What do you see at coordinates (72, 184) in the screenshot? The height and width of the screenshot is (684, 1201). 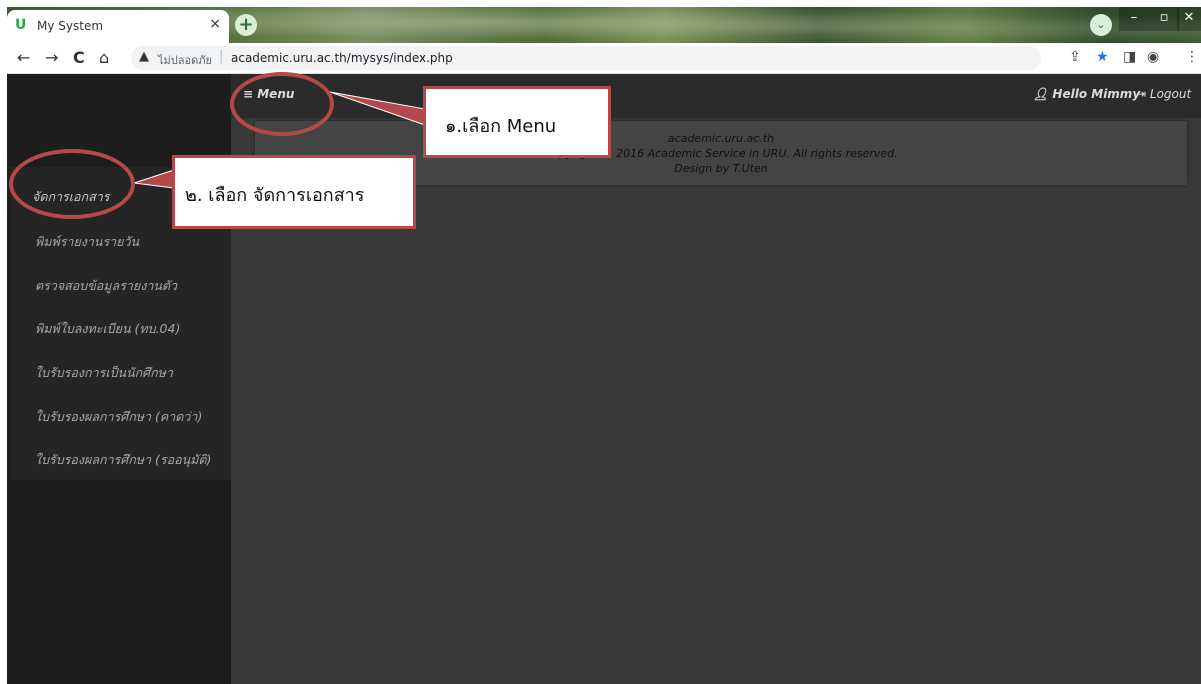 I see `annotation-ellipse-manage-docs` at bounding box center [72, 184].